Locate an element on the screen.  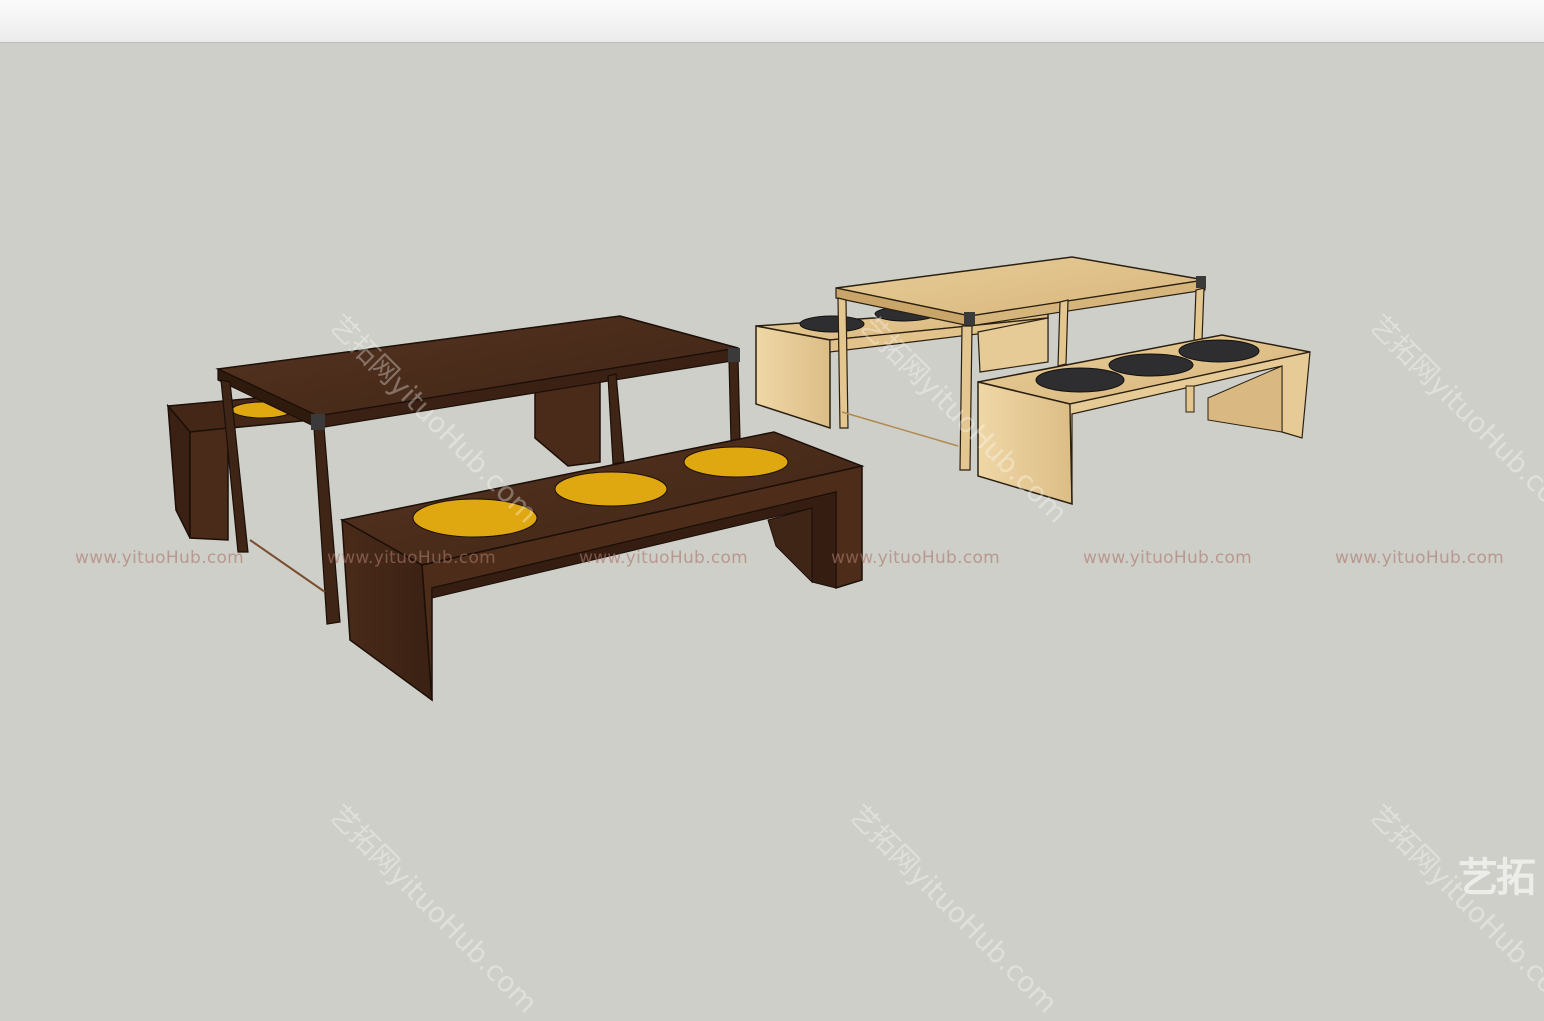
toolbar-area is located at coordinates (772, 21).